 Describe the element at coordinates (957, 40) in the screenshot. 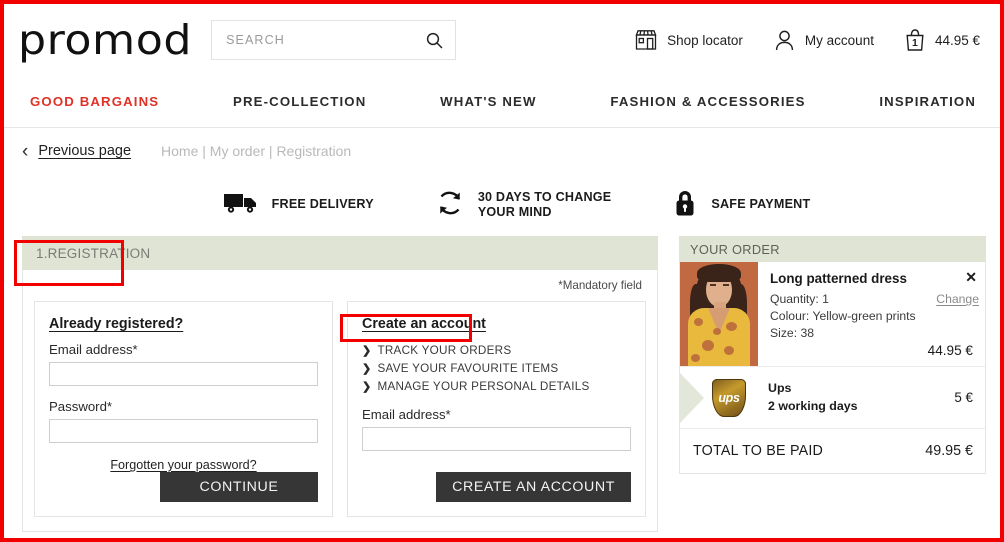

I see `cart-total: 44.95 €` at that location.